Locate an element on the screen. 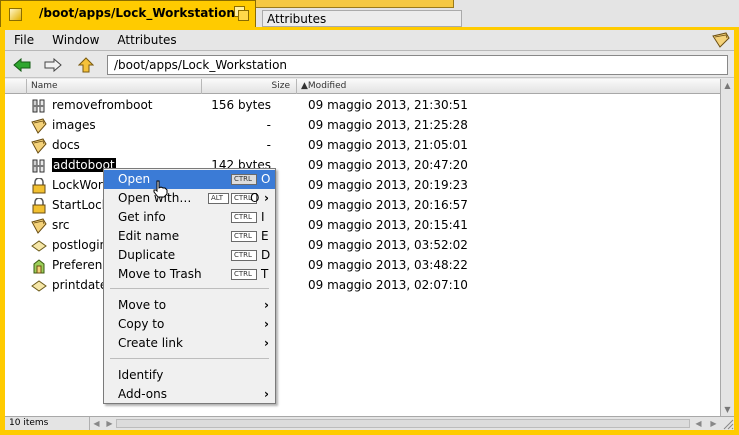  context-menu-item: Copy to › is located at coordinates (189, 324).